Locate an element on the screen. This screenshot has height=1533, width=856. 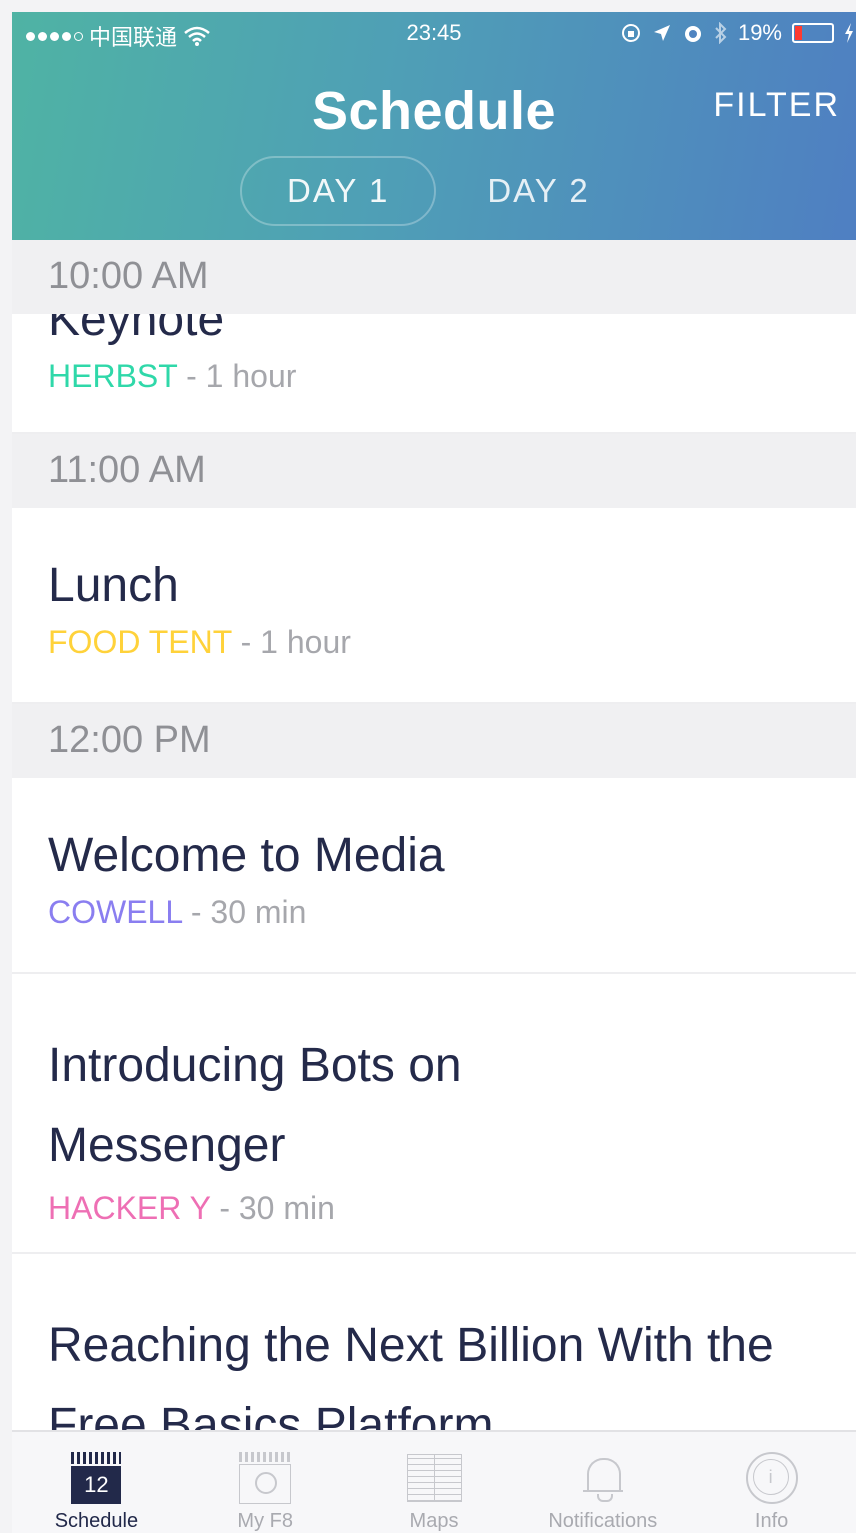
session-location: HACKER Y is located at coordinates (129, 1208).